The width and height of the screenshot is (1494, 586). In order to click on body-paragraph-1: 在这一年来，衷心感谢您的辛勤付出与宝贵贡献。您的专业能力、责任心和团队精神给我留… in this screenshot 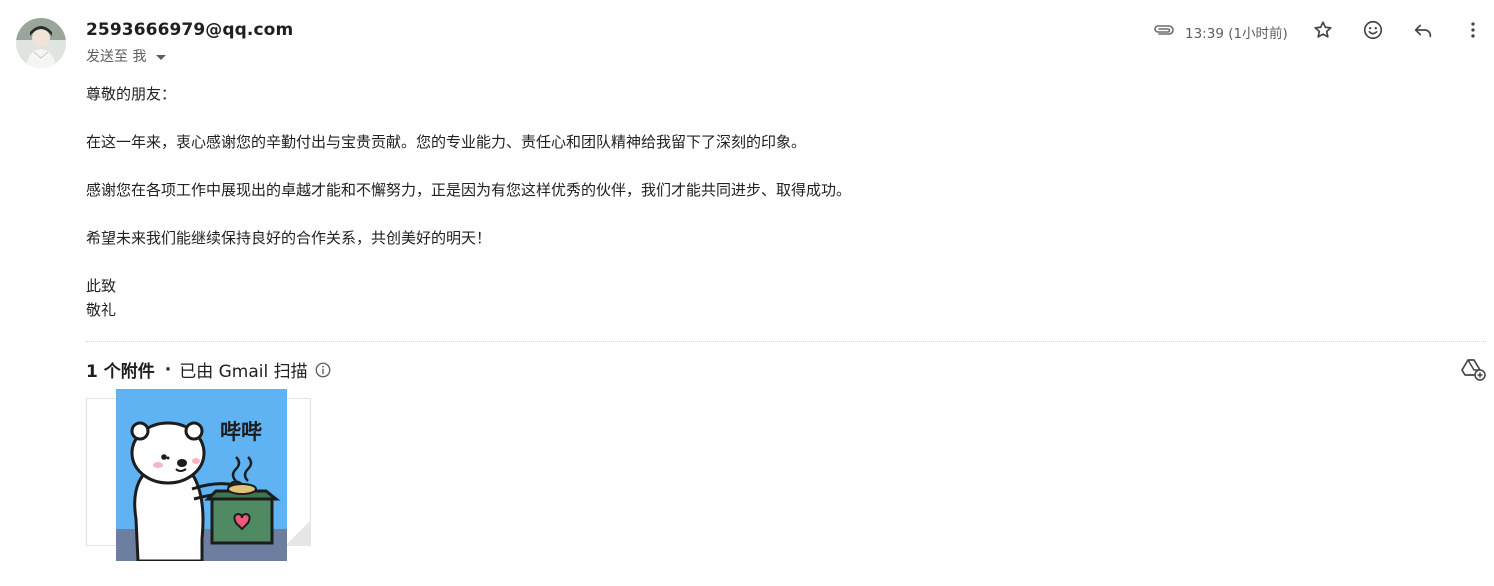, I will do `click(446, 142)`.